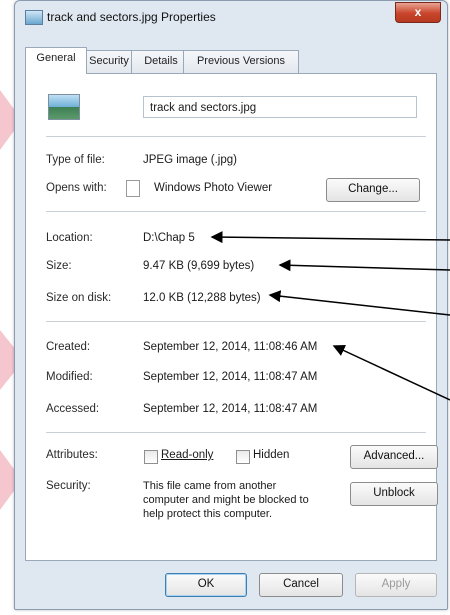 Image resolution: width=450 pixels, height=615 pixels. I want to click on arrow-created, so click(391, 372).